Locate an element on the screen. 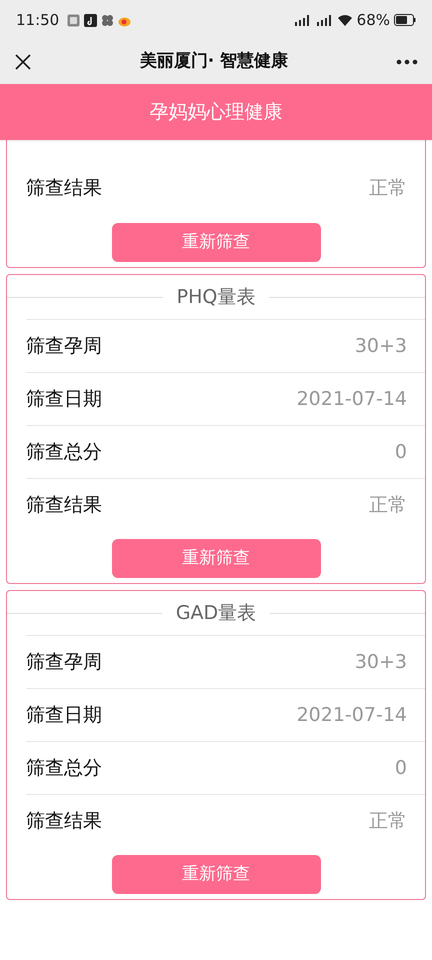  battery-icon is located at coordinates (405, 20).